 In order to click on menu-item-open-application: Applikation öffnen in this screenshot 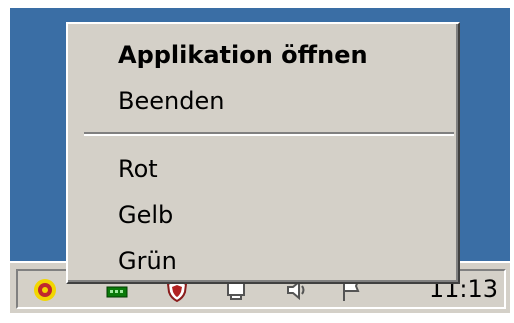, I will do `click(243, 55)`.